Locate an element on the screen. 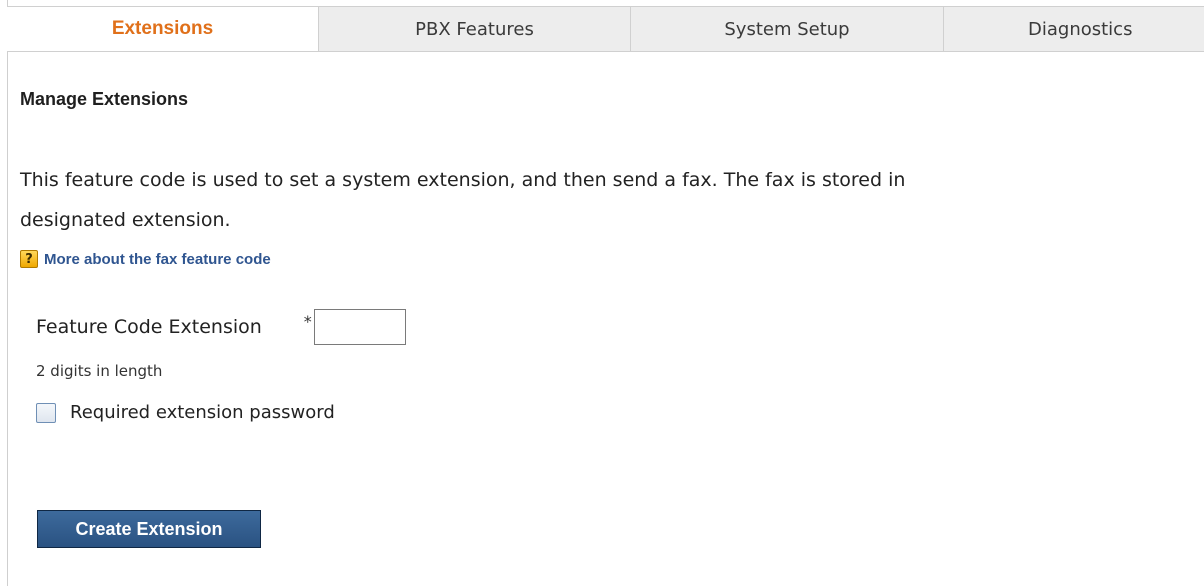 The width and height of the screenshot is (1204, 586). page-title: Manage Extensions is located at coordinates (104, 99).